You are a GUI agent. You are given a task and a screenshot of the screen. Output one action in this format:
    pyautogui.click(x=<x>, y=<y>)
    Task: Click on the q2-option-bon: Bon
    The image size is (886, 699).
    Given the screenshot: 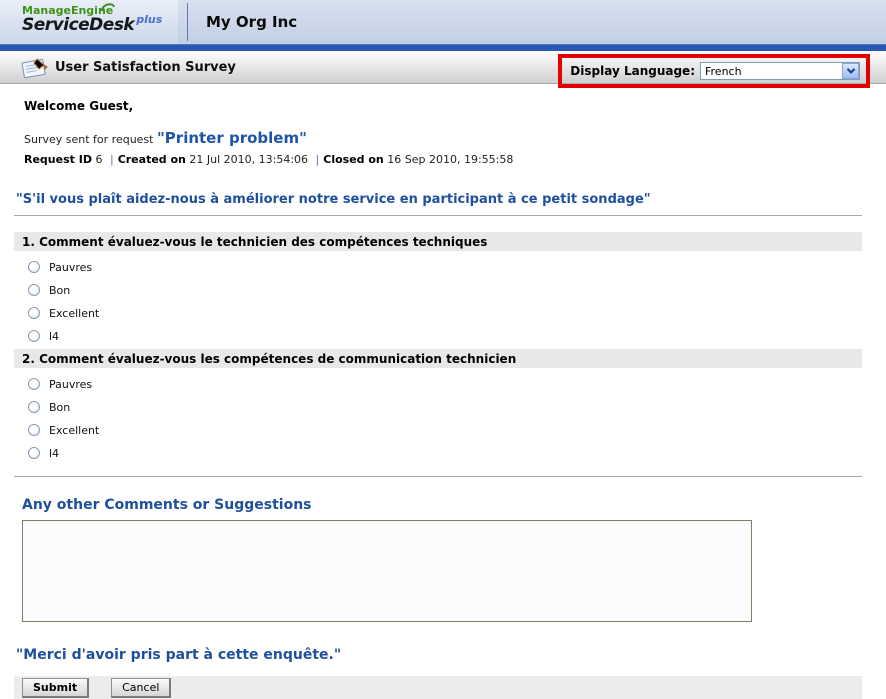 What is the action you would take?
    pyautogui.click(x=457, y=407)
    